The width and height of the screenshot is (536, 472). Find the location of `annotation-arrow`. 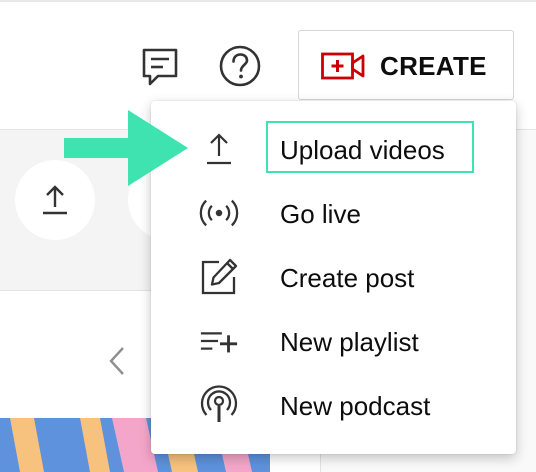

annotation-arrow is located at coordinates (126, 148).